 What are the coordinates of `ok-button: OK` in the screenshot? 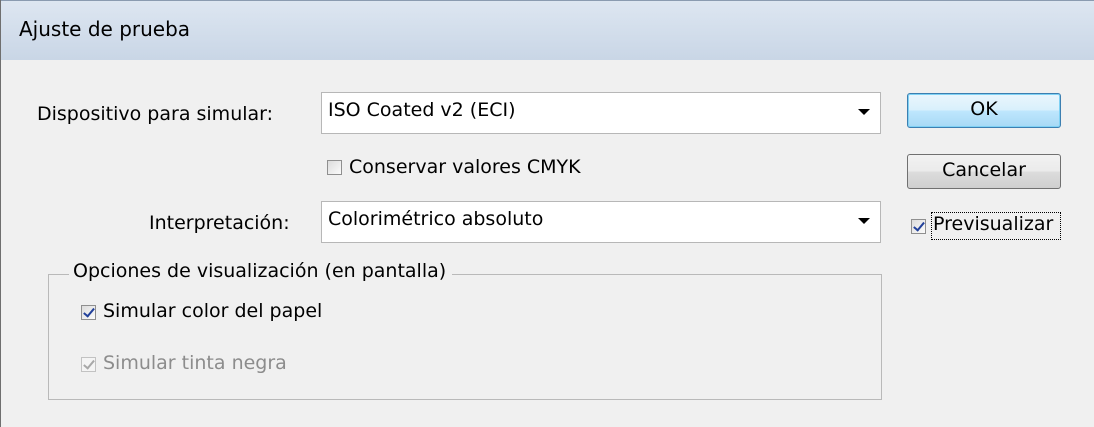 It's located at (984, 110).